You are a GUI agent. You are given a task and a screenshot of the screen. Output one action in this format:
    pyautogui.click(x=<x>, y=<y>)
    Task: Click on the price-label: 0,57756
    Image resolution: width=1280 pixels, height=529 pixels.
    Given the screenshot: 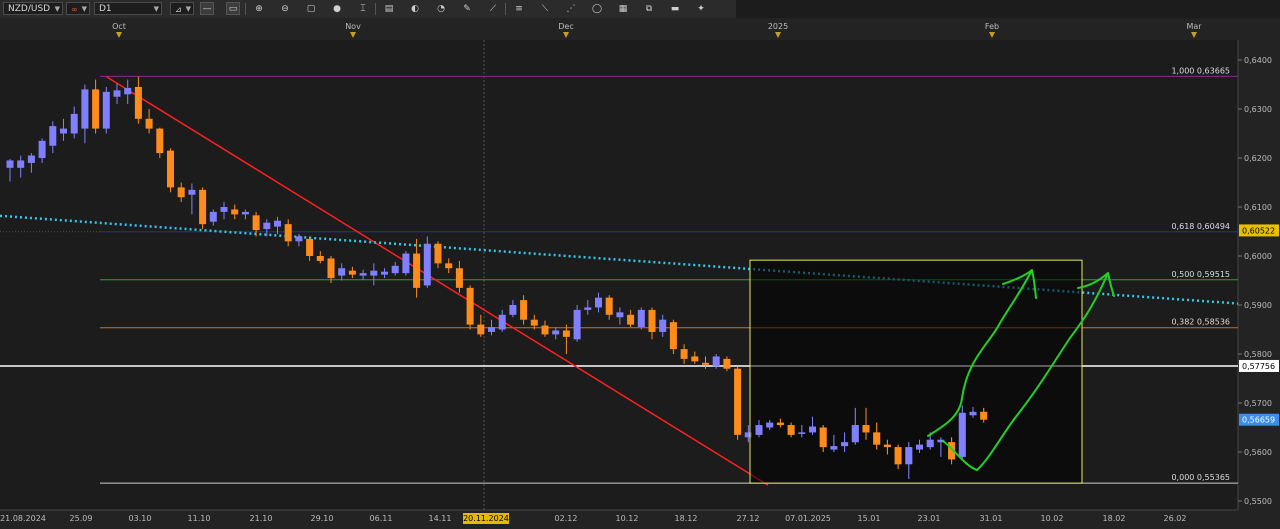 What is the action you would take?
    pyautogui.click(x=1258, y=366)
    